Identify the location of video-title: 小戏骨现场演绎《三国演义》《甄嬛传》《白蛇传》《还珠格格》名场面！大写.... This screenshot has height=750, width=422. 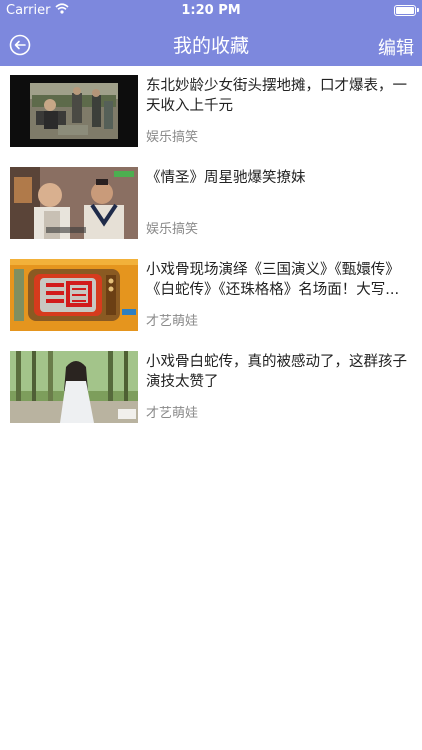
(273, 280).